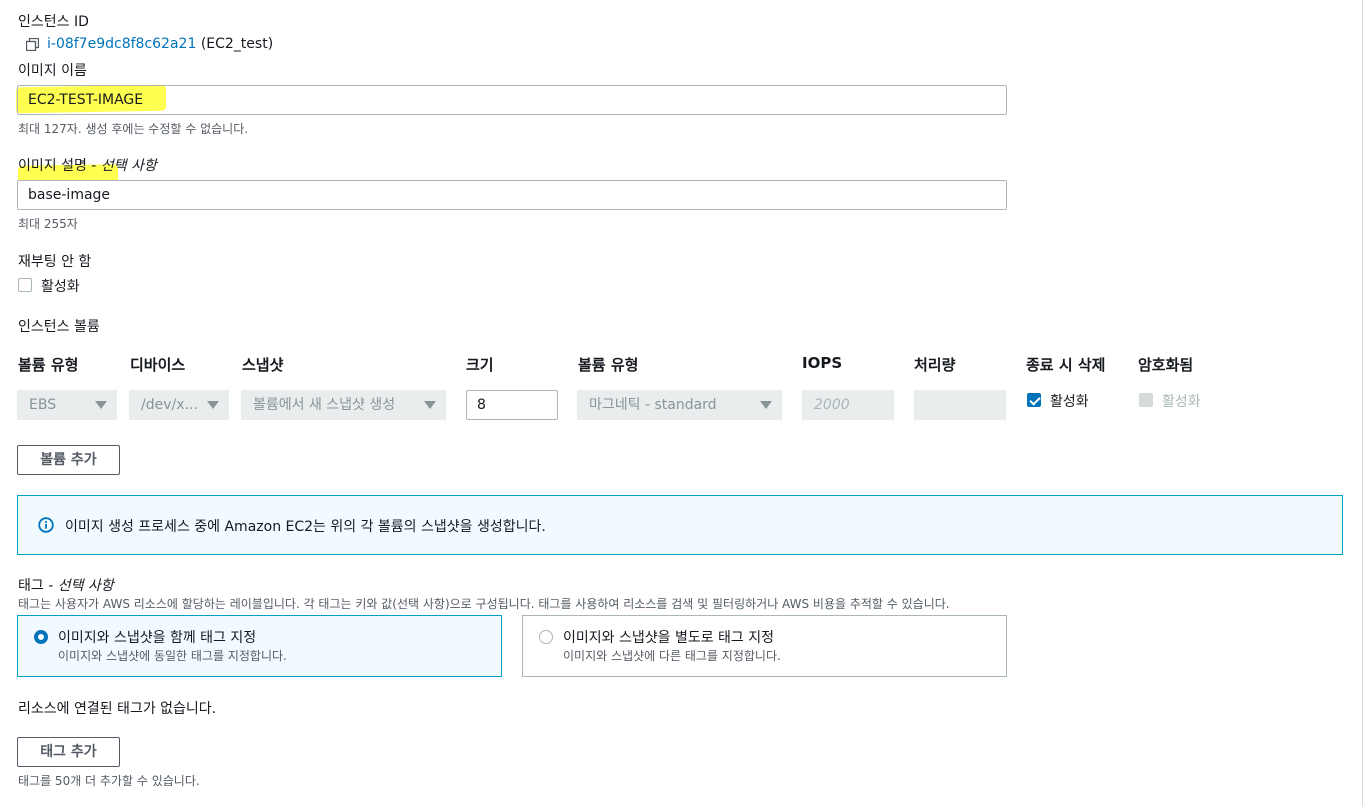  I want to click on delete-on-termination-label: 활성화, so click(1069, 401).